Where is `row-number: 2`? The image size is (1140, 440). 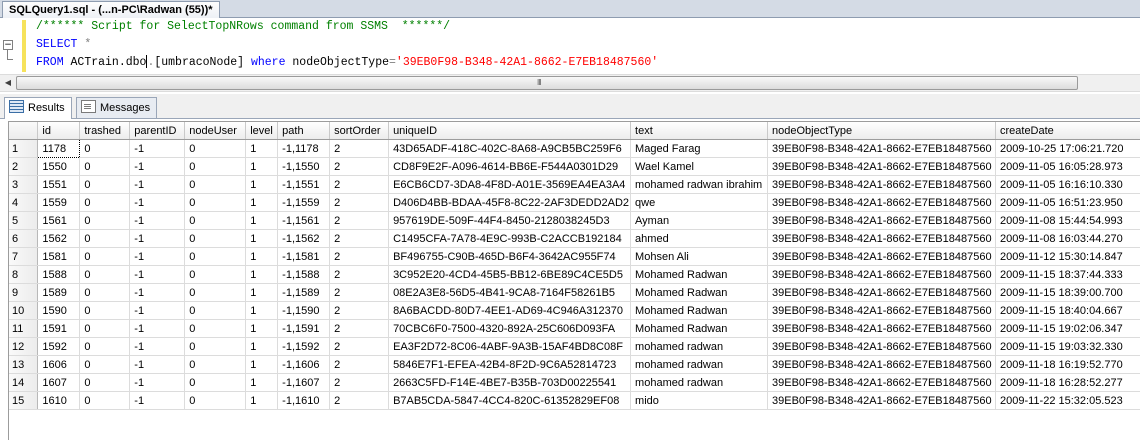 row-number: 2 is located at coordinates (24, 166).